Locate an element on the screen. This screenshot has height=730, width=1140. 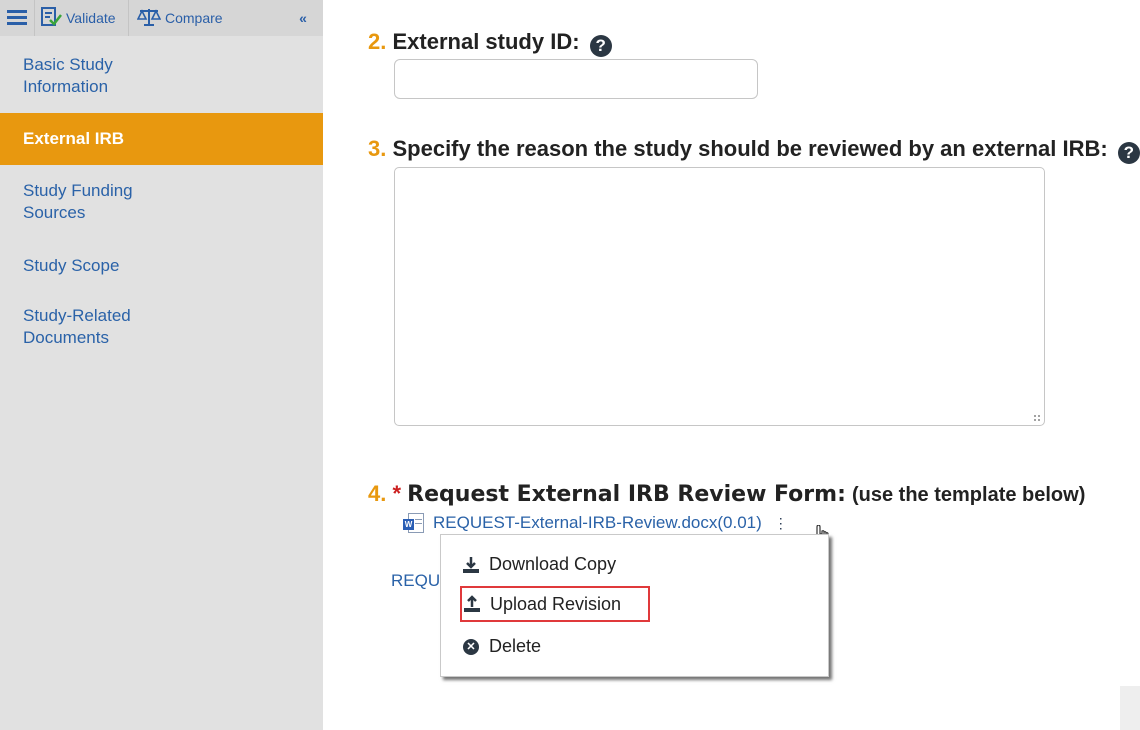
more-options-icon: ⋮ is located at coordinates (781, 523).